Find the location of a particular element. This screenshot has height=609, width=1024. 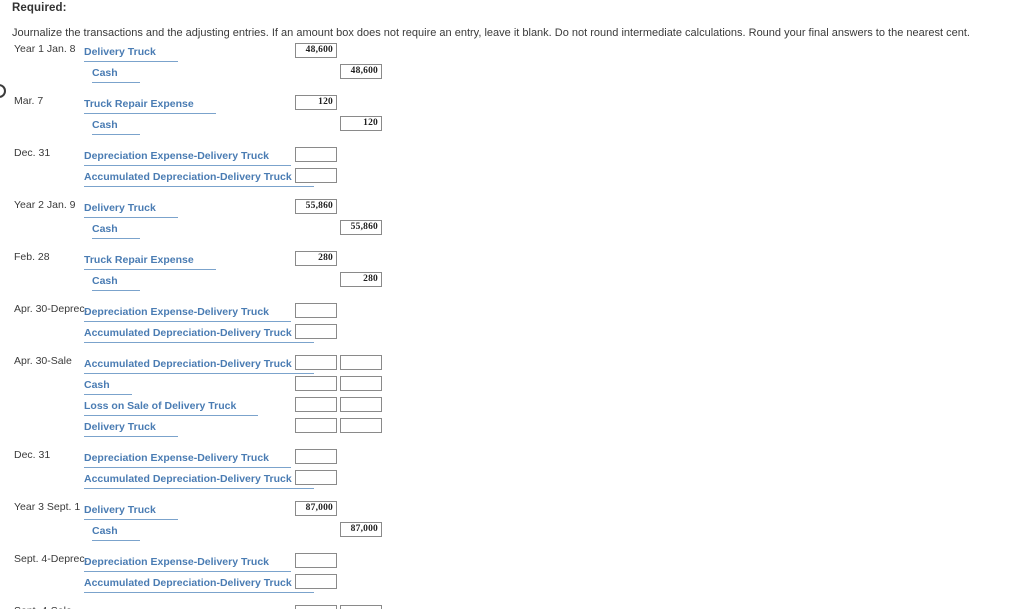

debit-amount-input: 280 is located at coordinates (316, 258).